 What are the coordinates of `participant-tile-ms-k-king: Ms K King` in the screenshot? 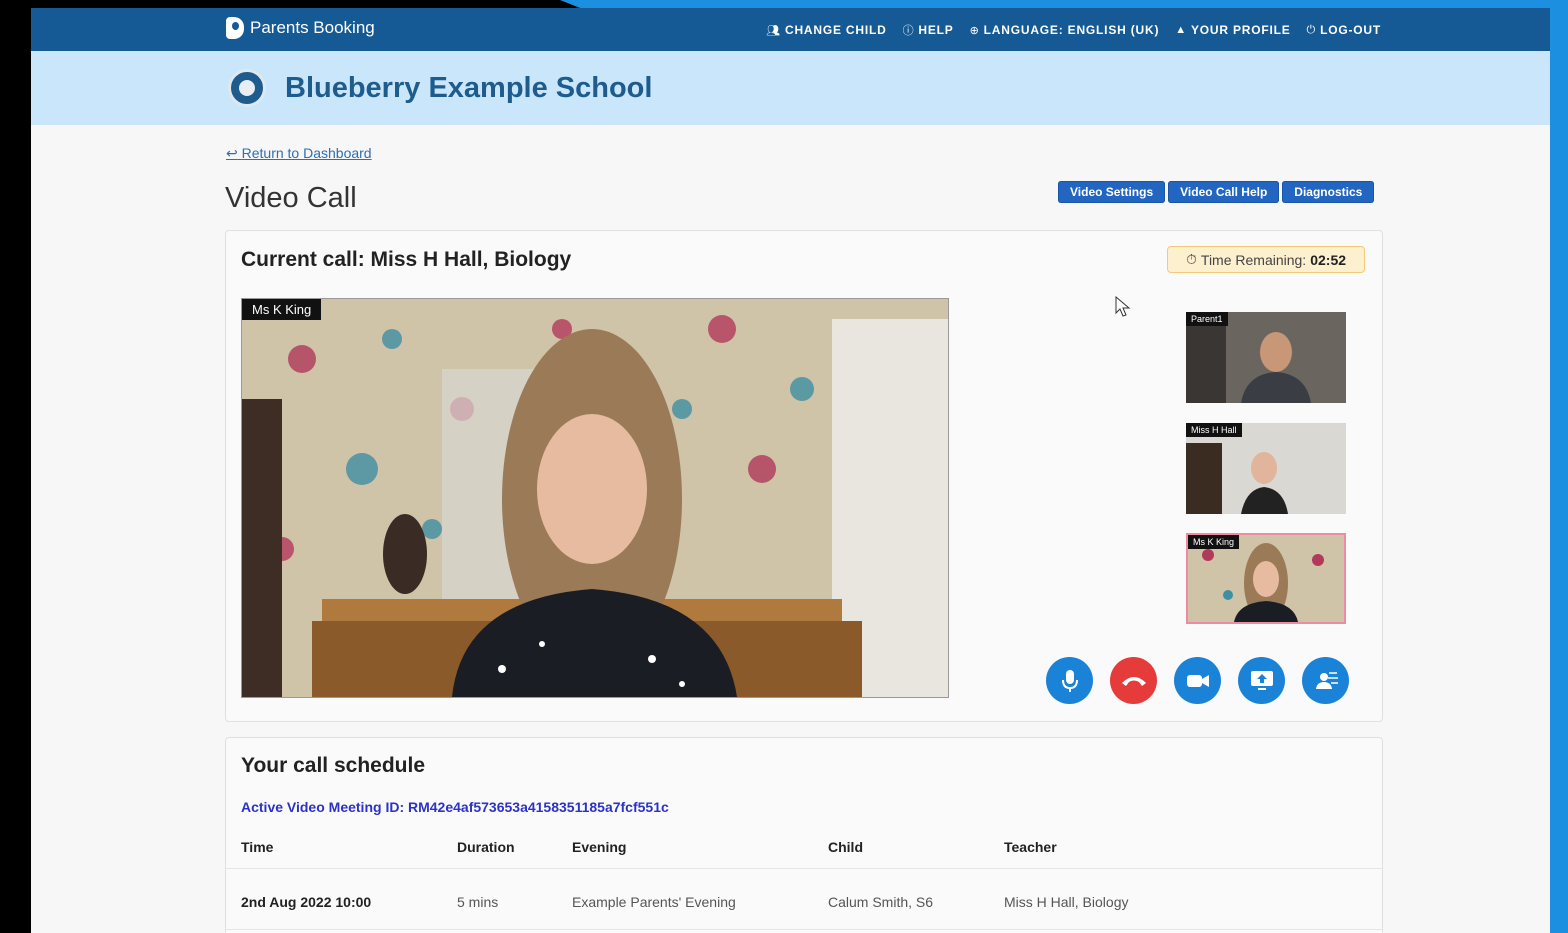 It's located at (1266, 578).